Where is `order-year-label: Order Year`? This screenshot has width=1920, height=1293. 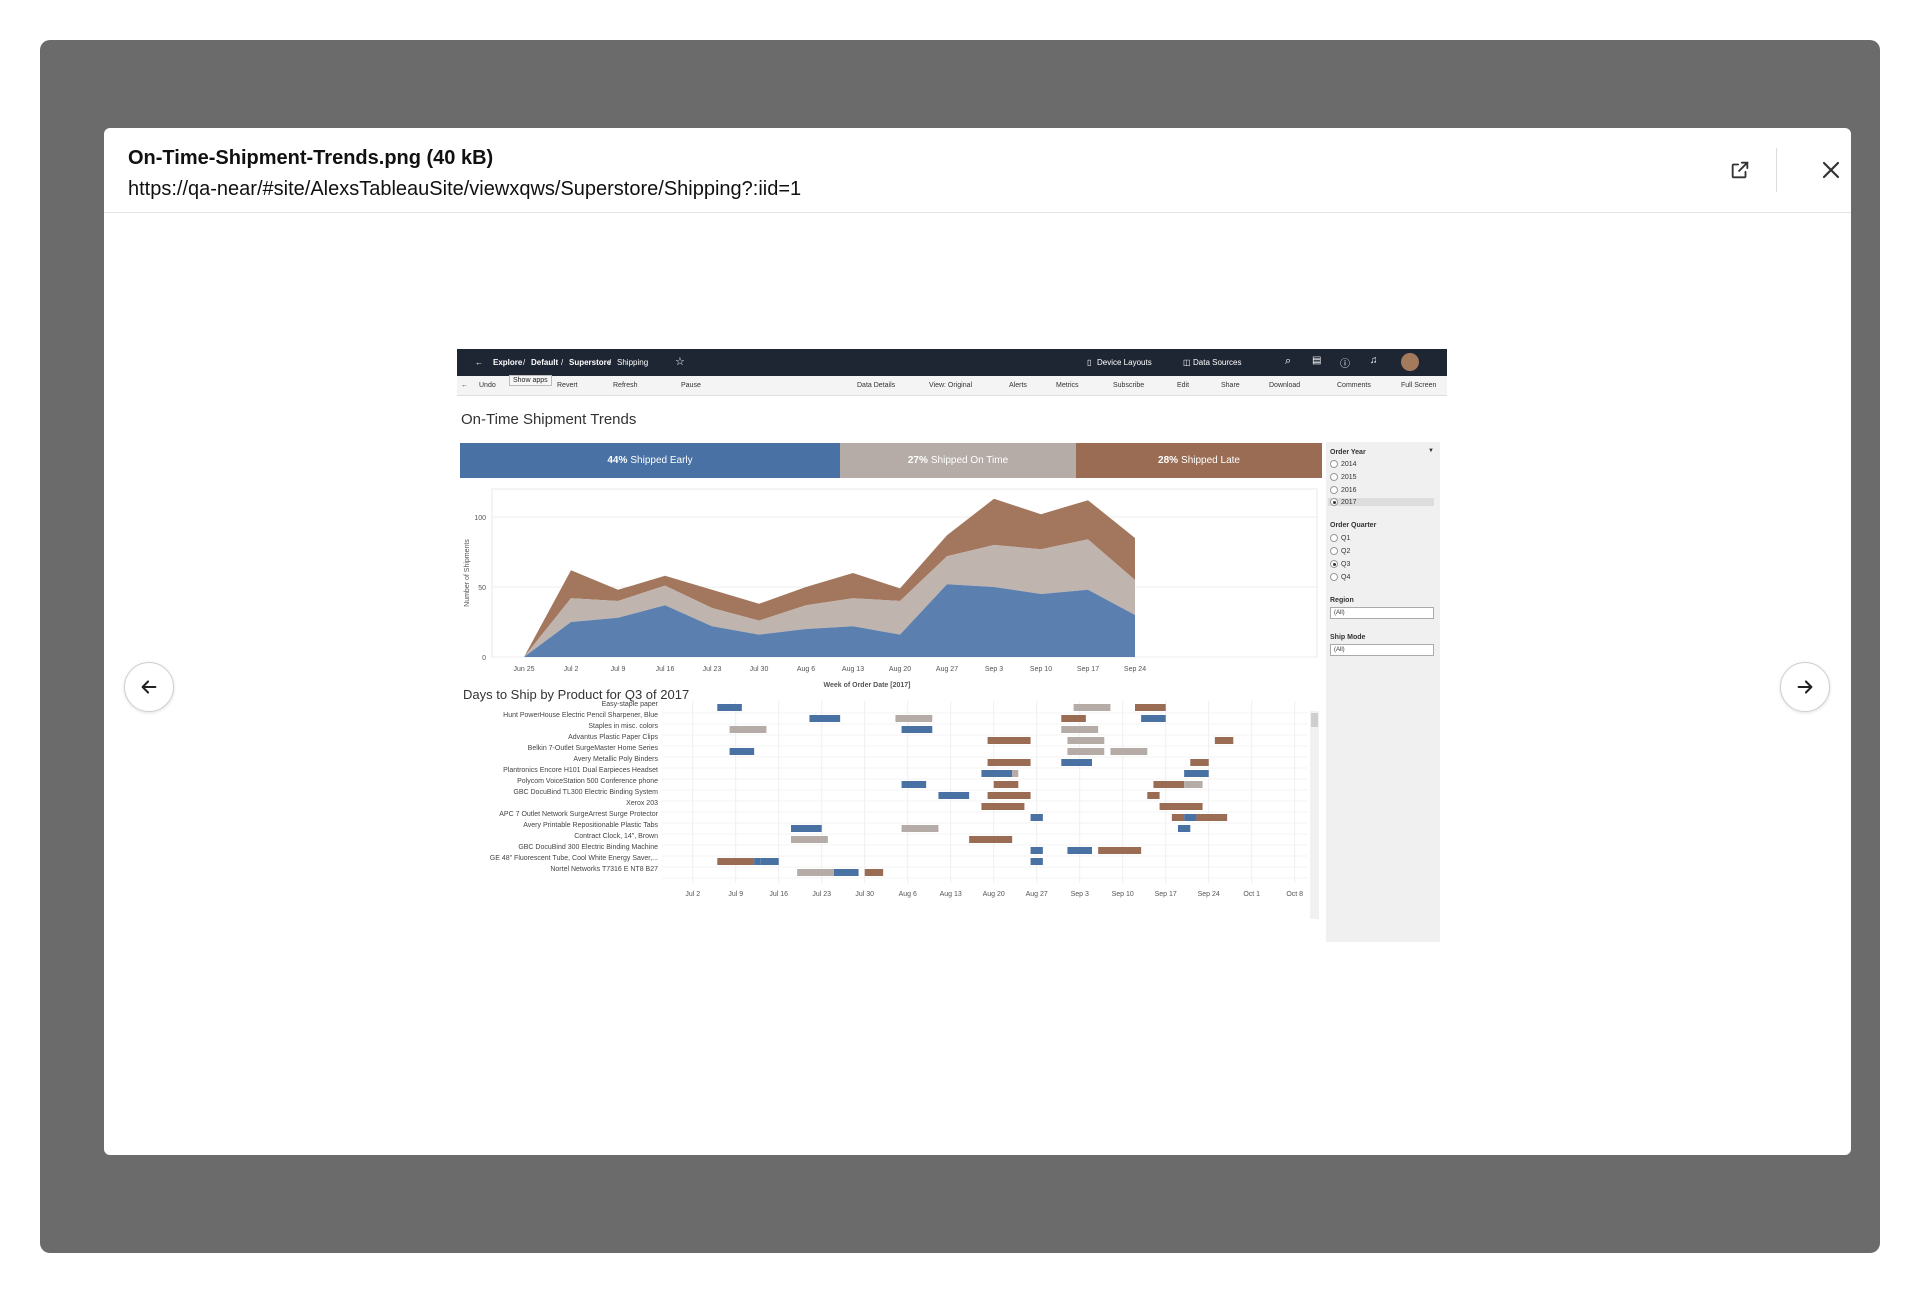 order-year-label: Order Year is located at coordinates (1348, 452).